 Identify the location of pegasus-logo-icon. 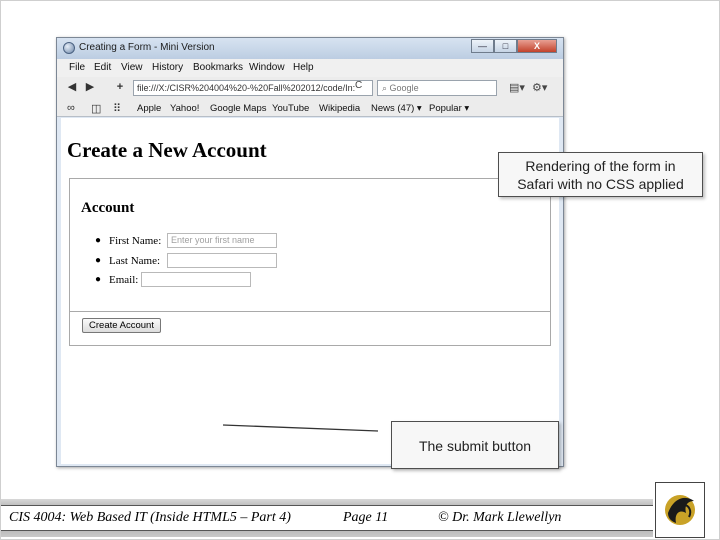
(680, 510).